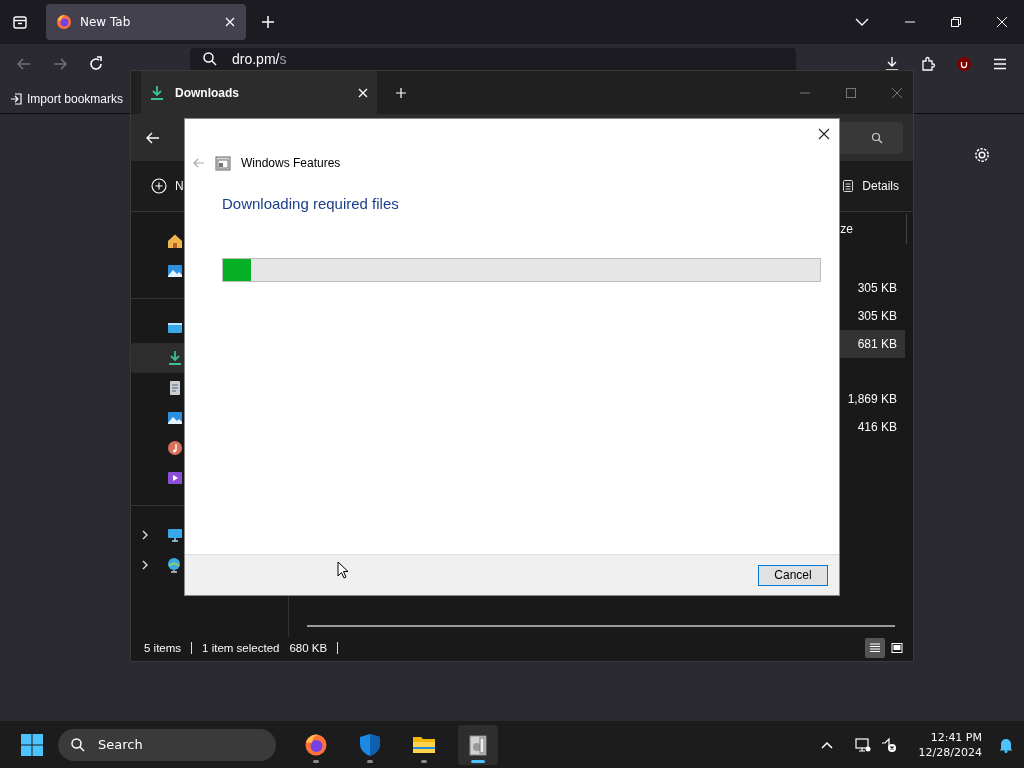 The height and width of the screenshot is (768, 1024). Describe the element at coordinates (824, 134) in the screenshot. I see `close-icon` at that location.